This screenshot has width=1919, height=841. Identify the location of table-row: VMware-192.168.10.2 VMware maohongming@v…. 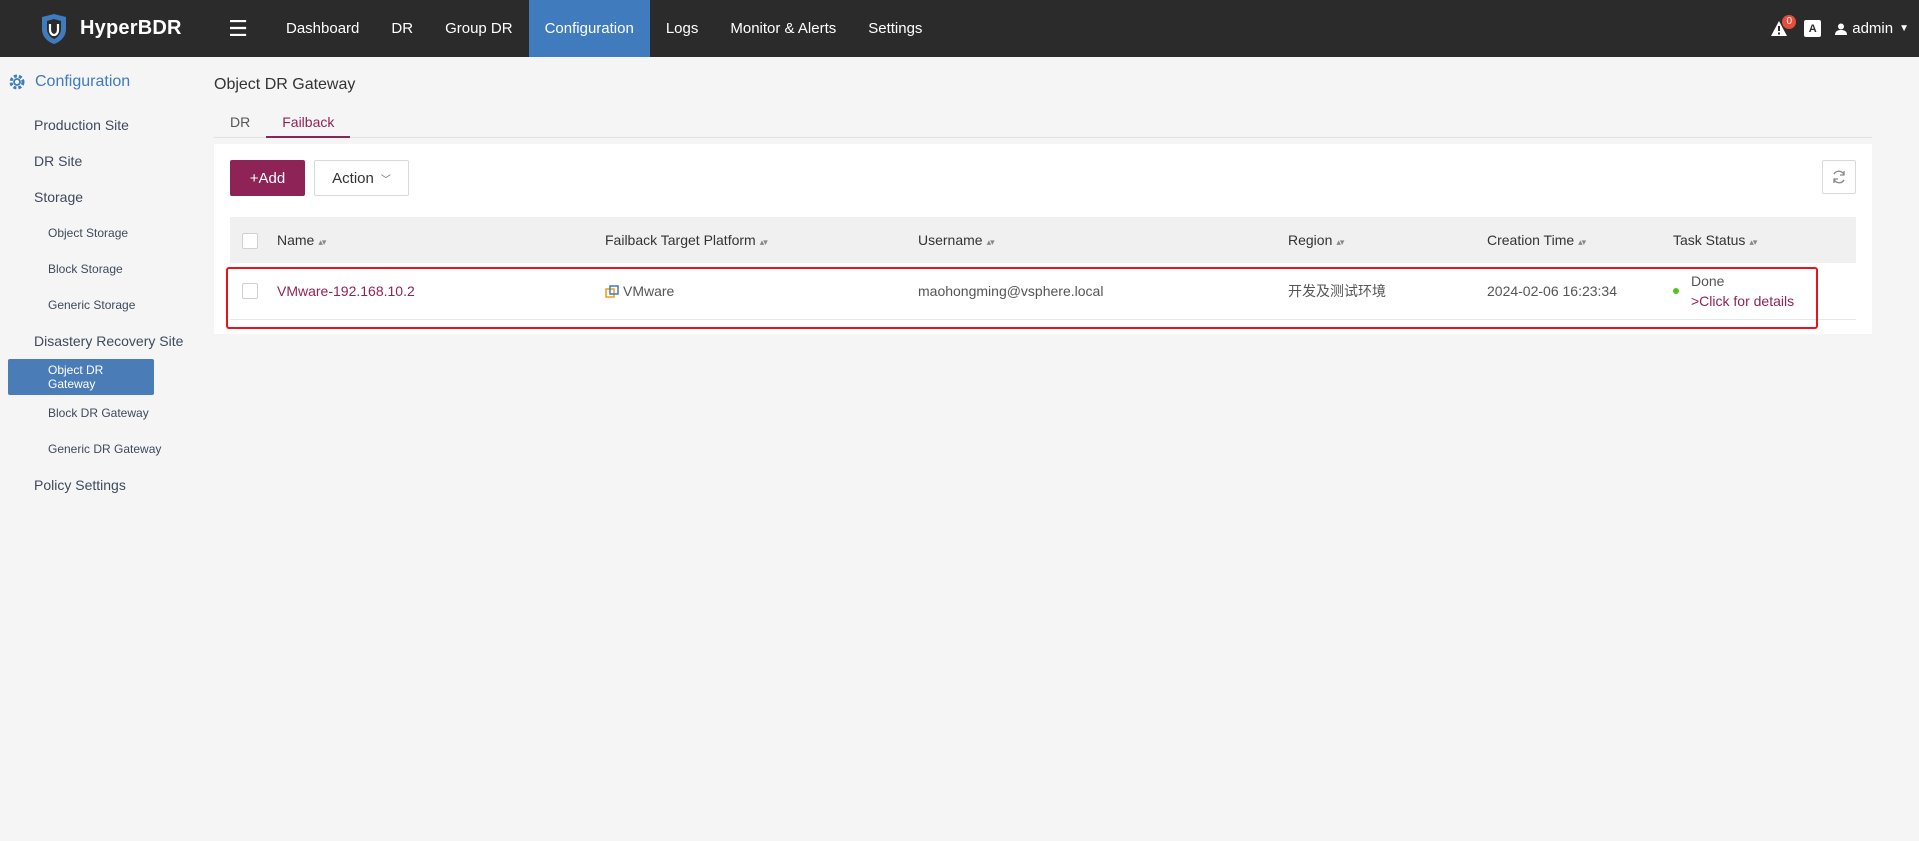
(1043, 291).